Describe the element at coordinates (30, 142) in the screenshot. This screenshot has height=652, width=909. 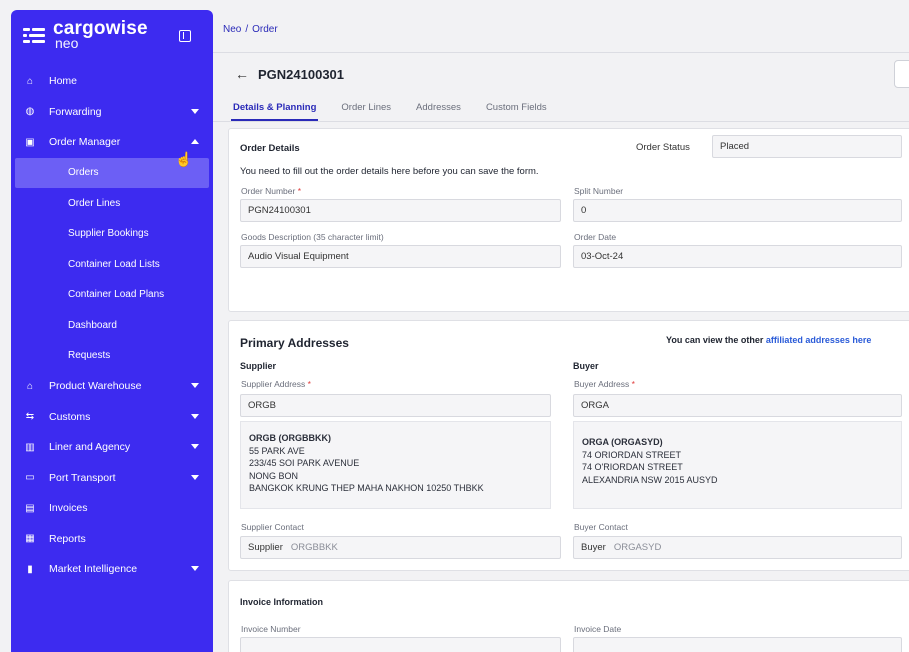
I see `clipboard-icon: ▣` at that location.